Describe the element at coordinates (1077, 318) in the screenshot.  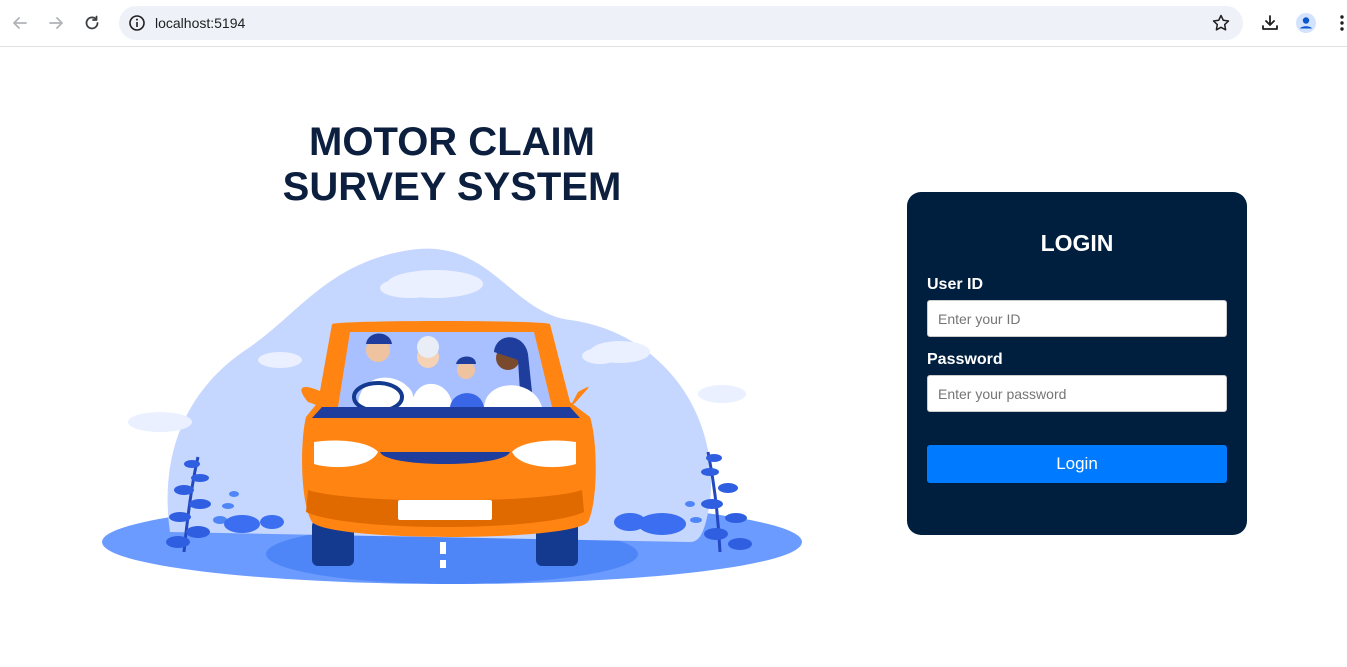
I see `userid-input` at that location.